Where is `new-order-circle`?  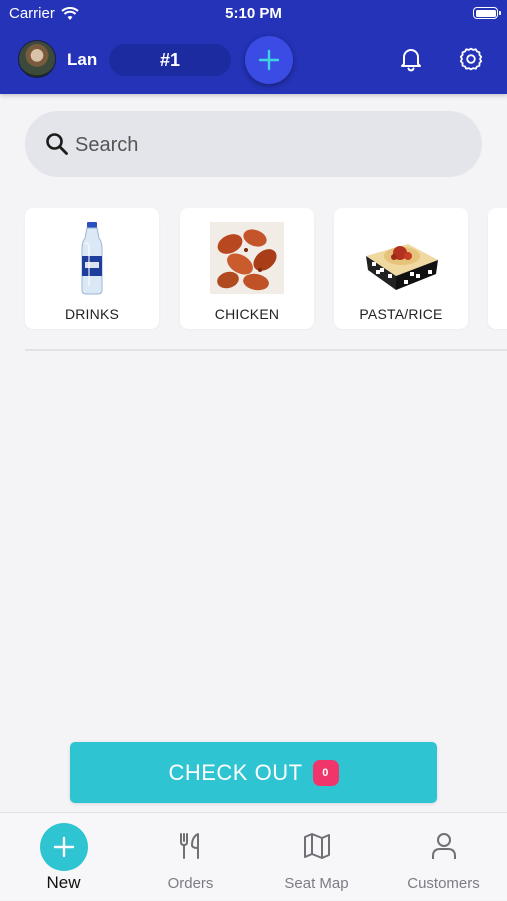
new-order-circle is located at coordinates (64, 847).